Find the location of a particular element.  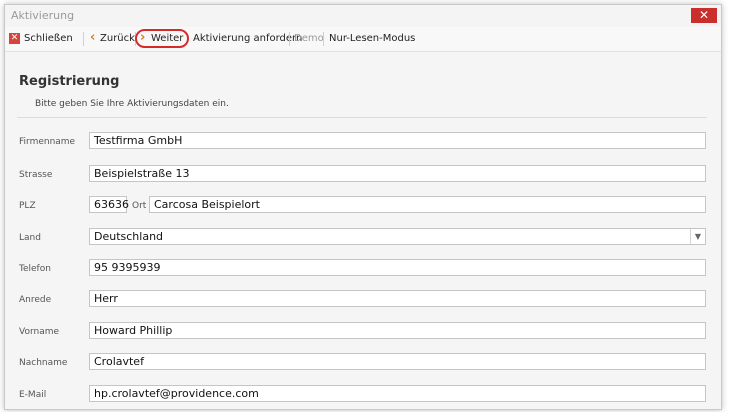

request-activation-button: Aktivierung anfordern is located at coordinates (247, 38).